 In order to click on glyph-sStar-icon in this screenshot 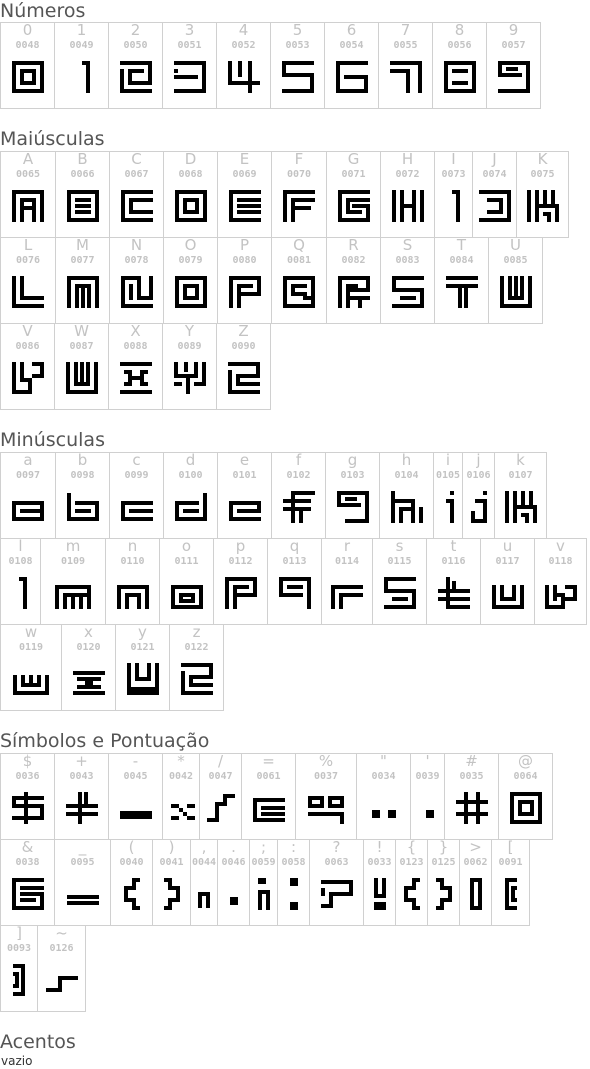, I will do `click(183, 812)`.